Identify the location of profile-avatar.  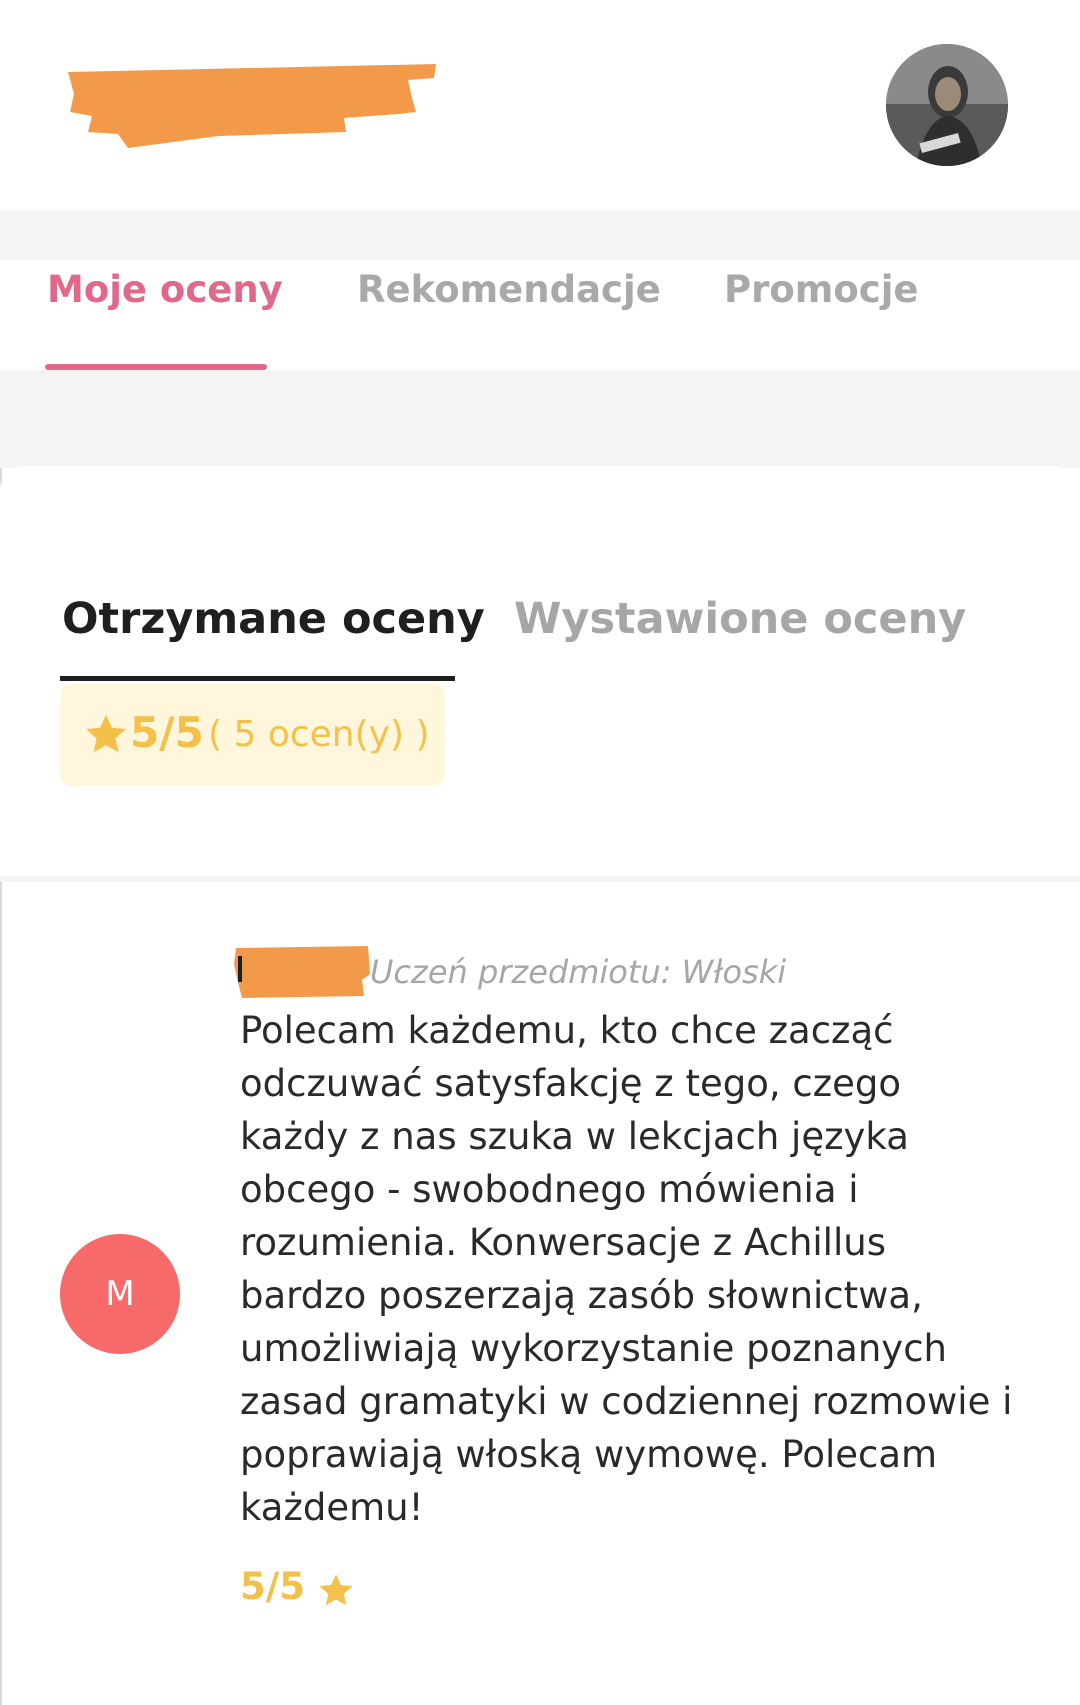
(947, 105).